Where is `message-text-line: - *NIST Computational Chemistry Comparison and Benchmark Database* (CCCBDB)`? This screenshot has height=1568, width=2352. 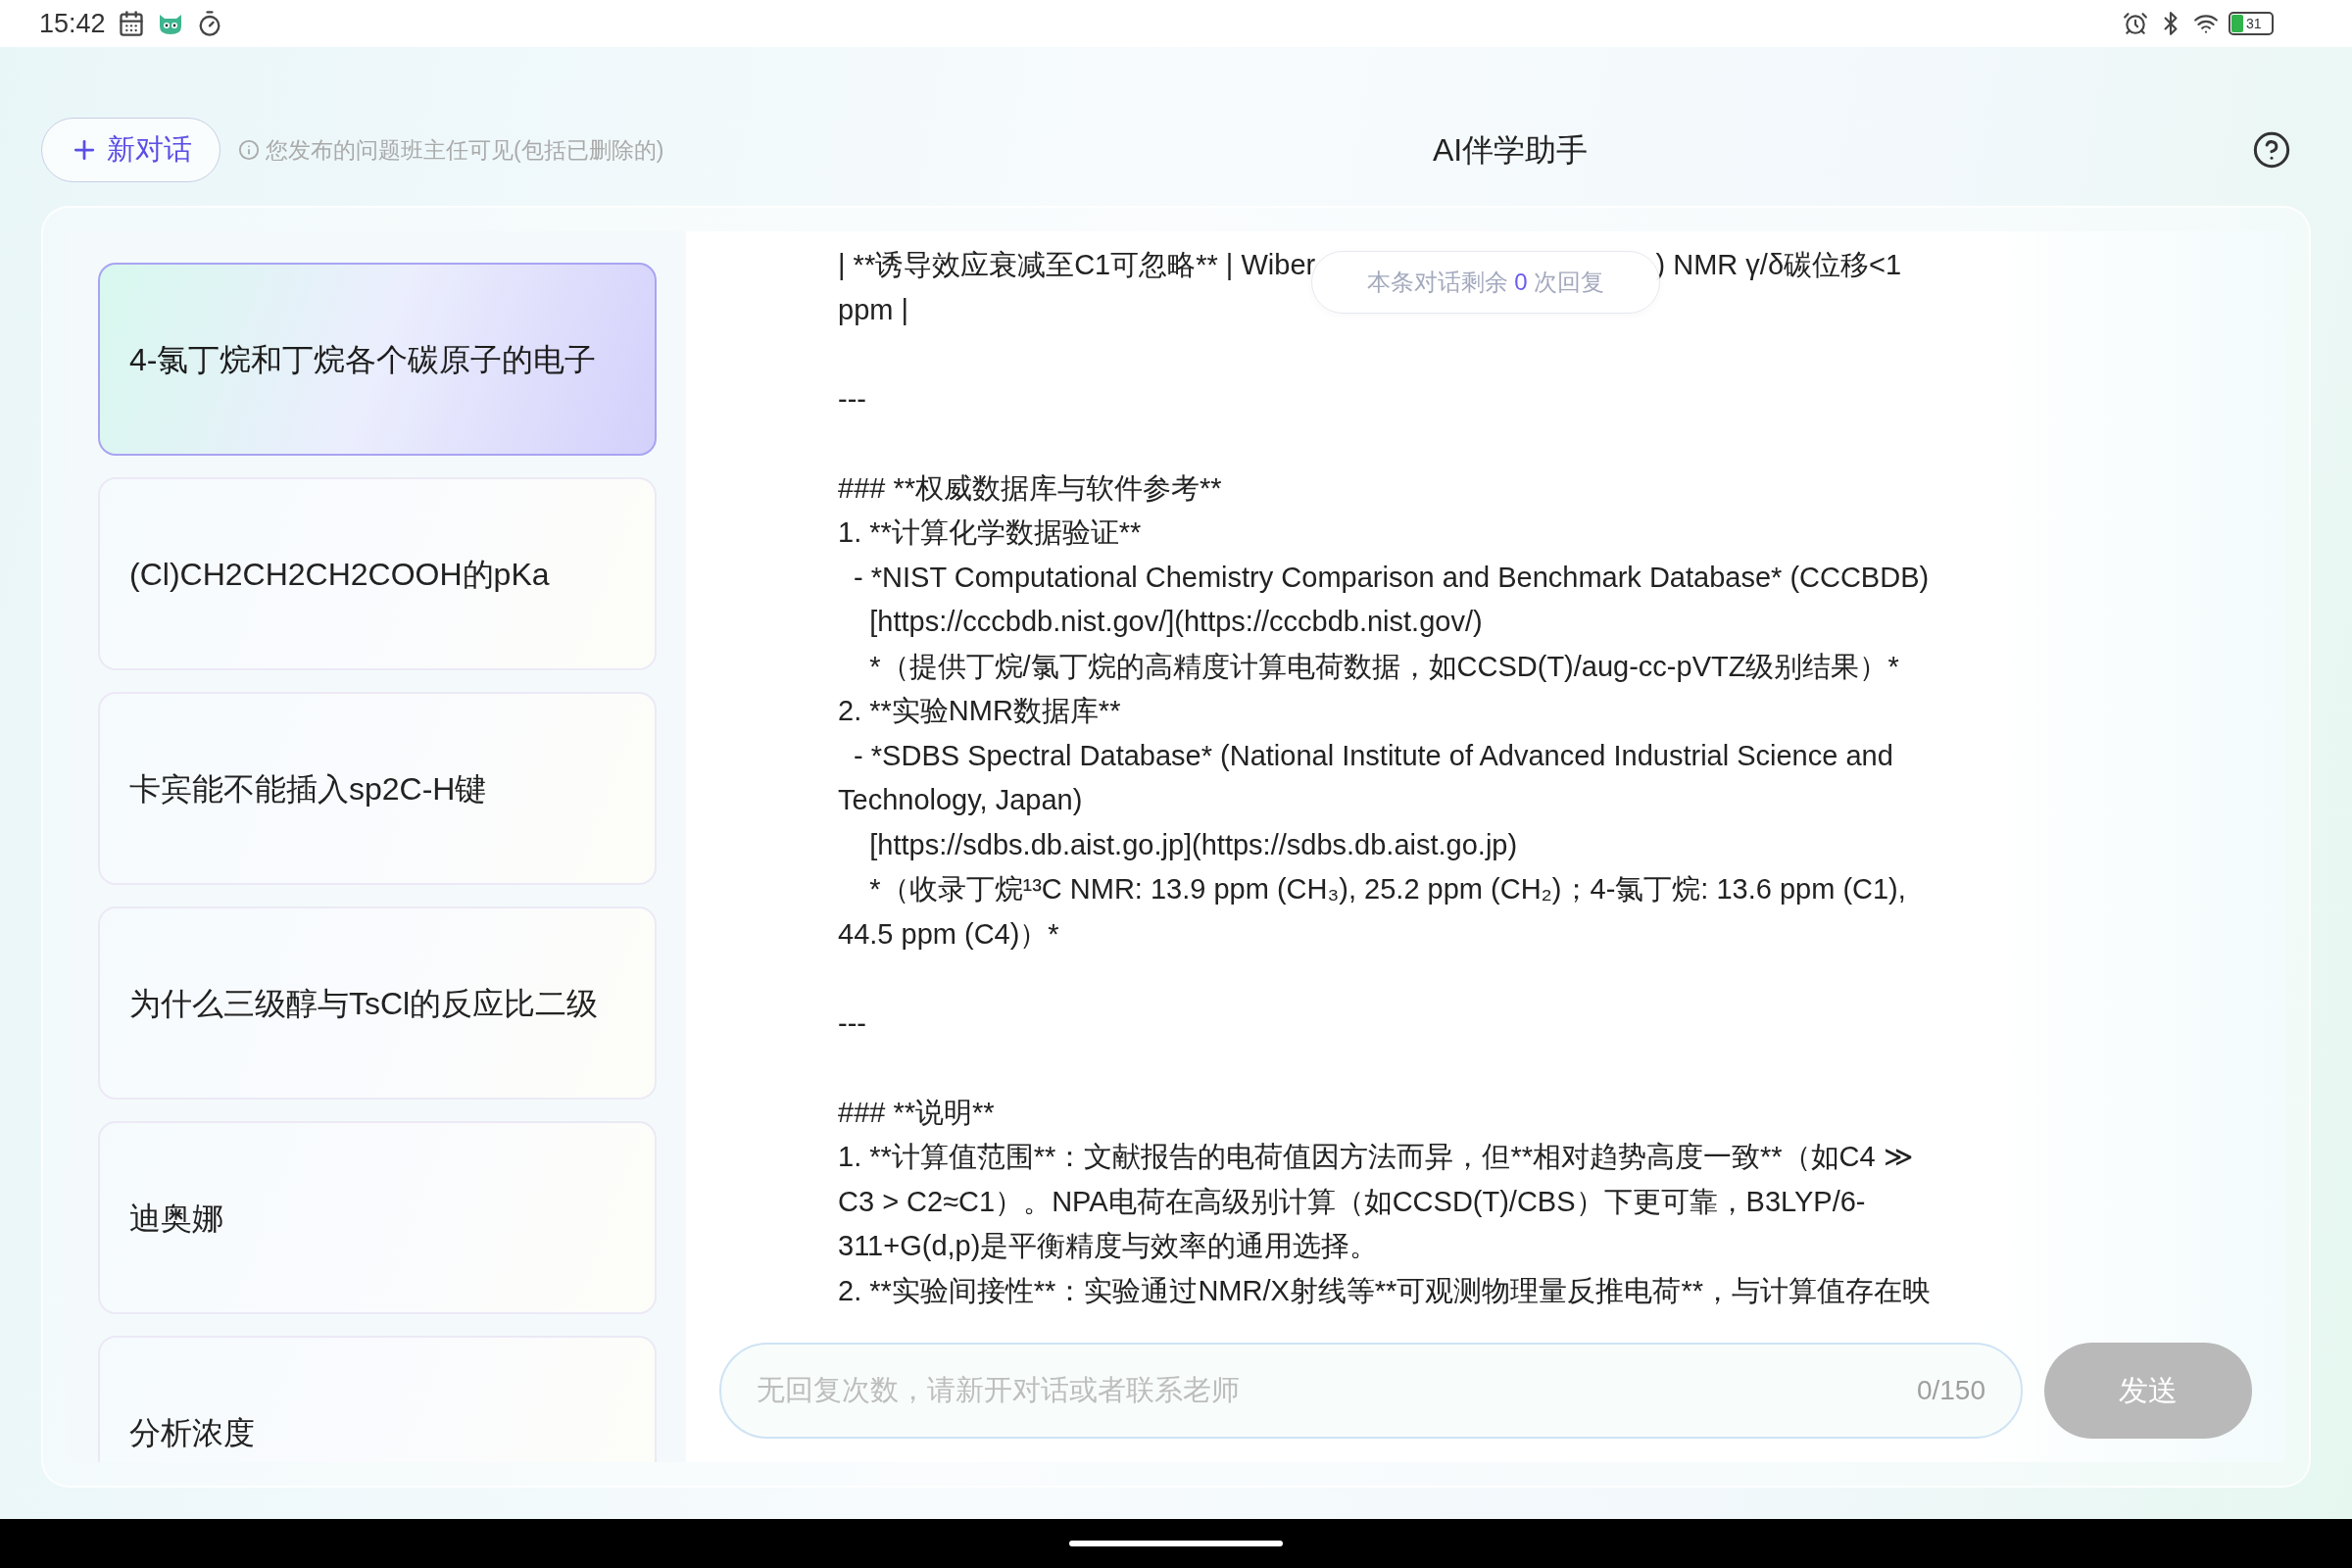
message-text-line: - *NIST Computational Chemistry Comparison and Benchmark Database* (CCCBDB) is located at coordinates (1391, 577).